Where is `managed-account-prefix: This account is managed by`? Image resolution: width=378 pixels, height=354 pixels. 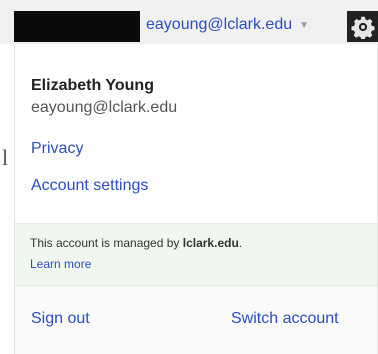
managed-account-prefix: This account is managed by is located at coordinates (106, 243).